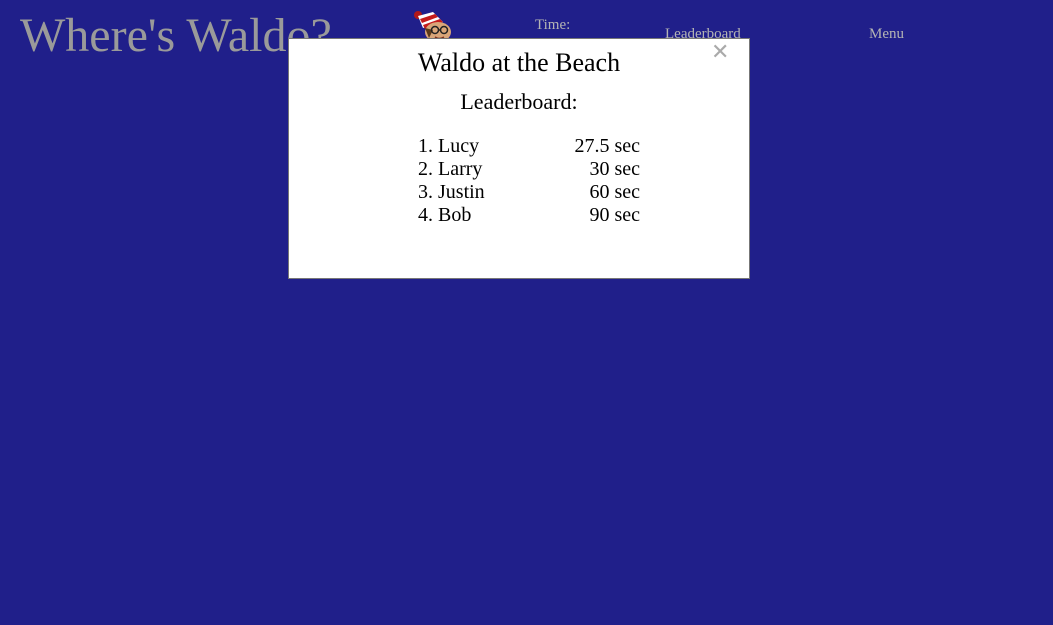 Image resolution: width=1053 pixels, height=625 pixels. Describe the element at coordinates (614, 215) in the screenshot. I see `entry-time: 90 sec` at that location.